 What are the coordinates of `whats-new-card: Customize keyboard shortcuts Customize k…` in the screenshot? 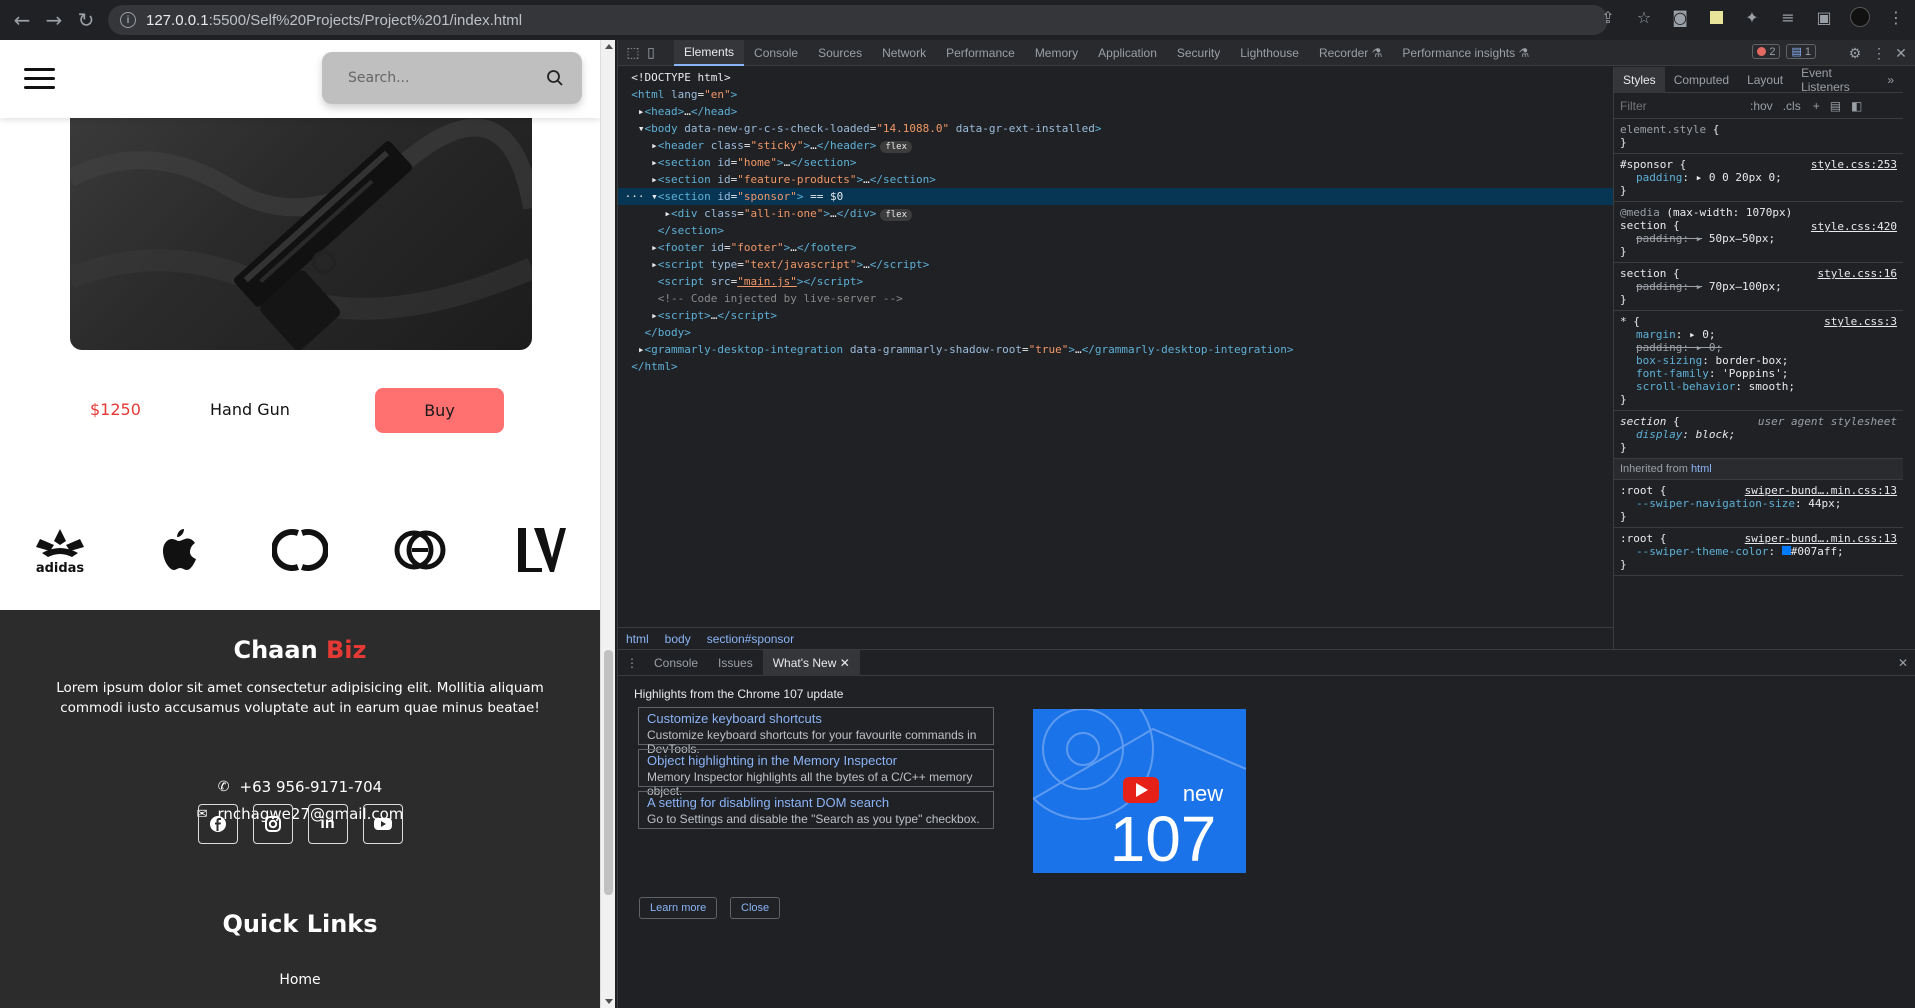 It's located at (816, 731).